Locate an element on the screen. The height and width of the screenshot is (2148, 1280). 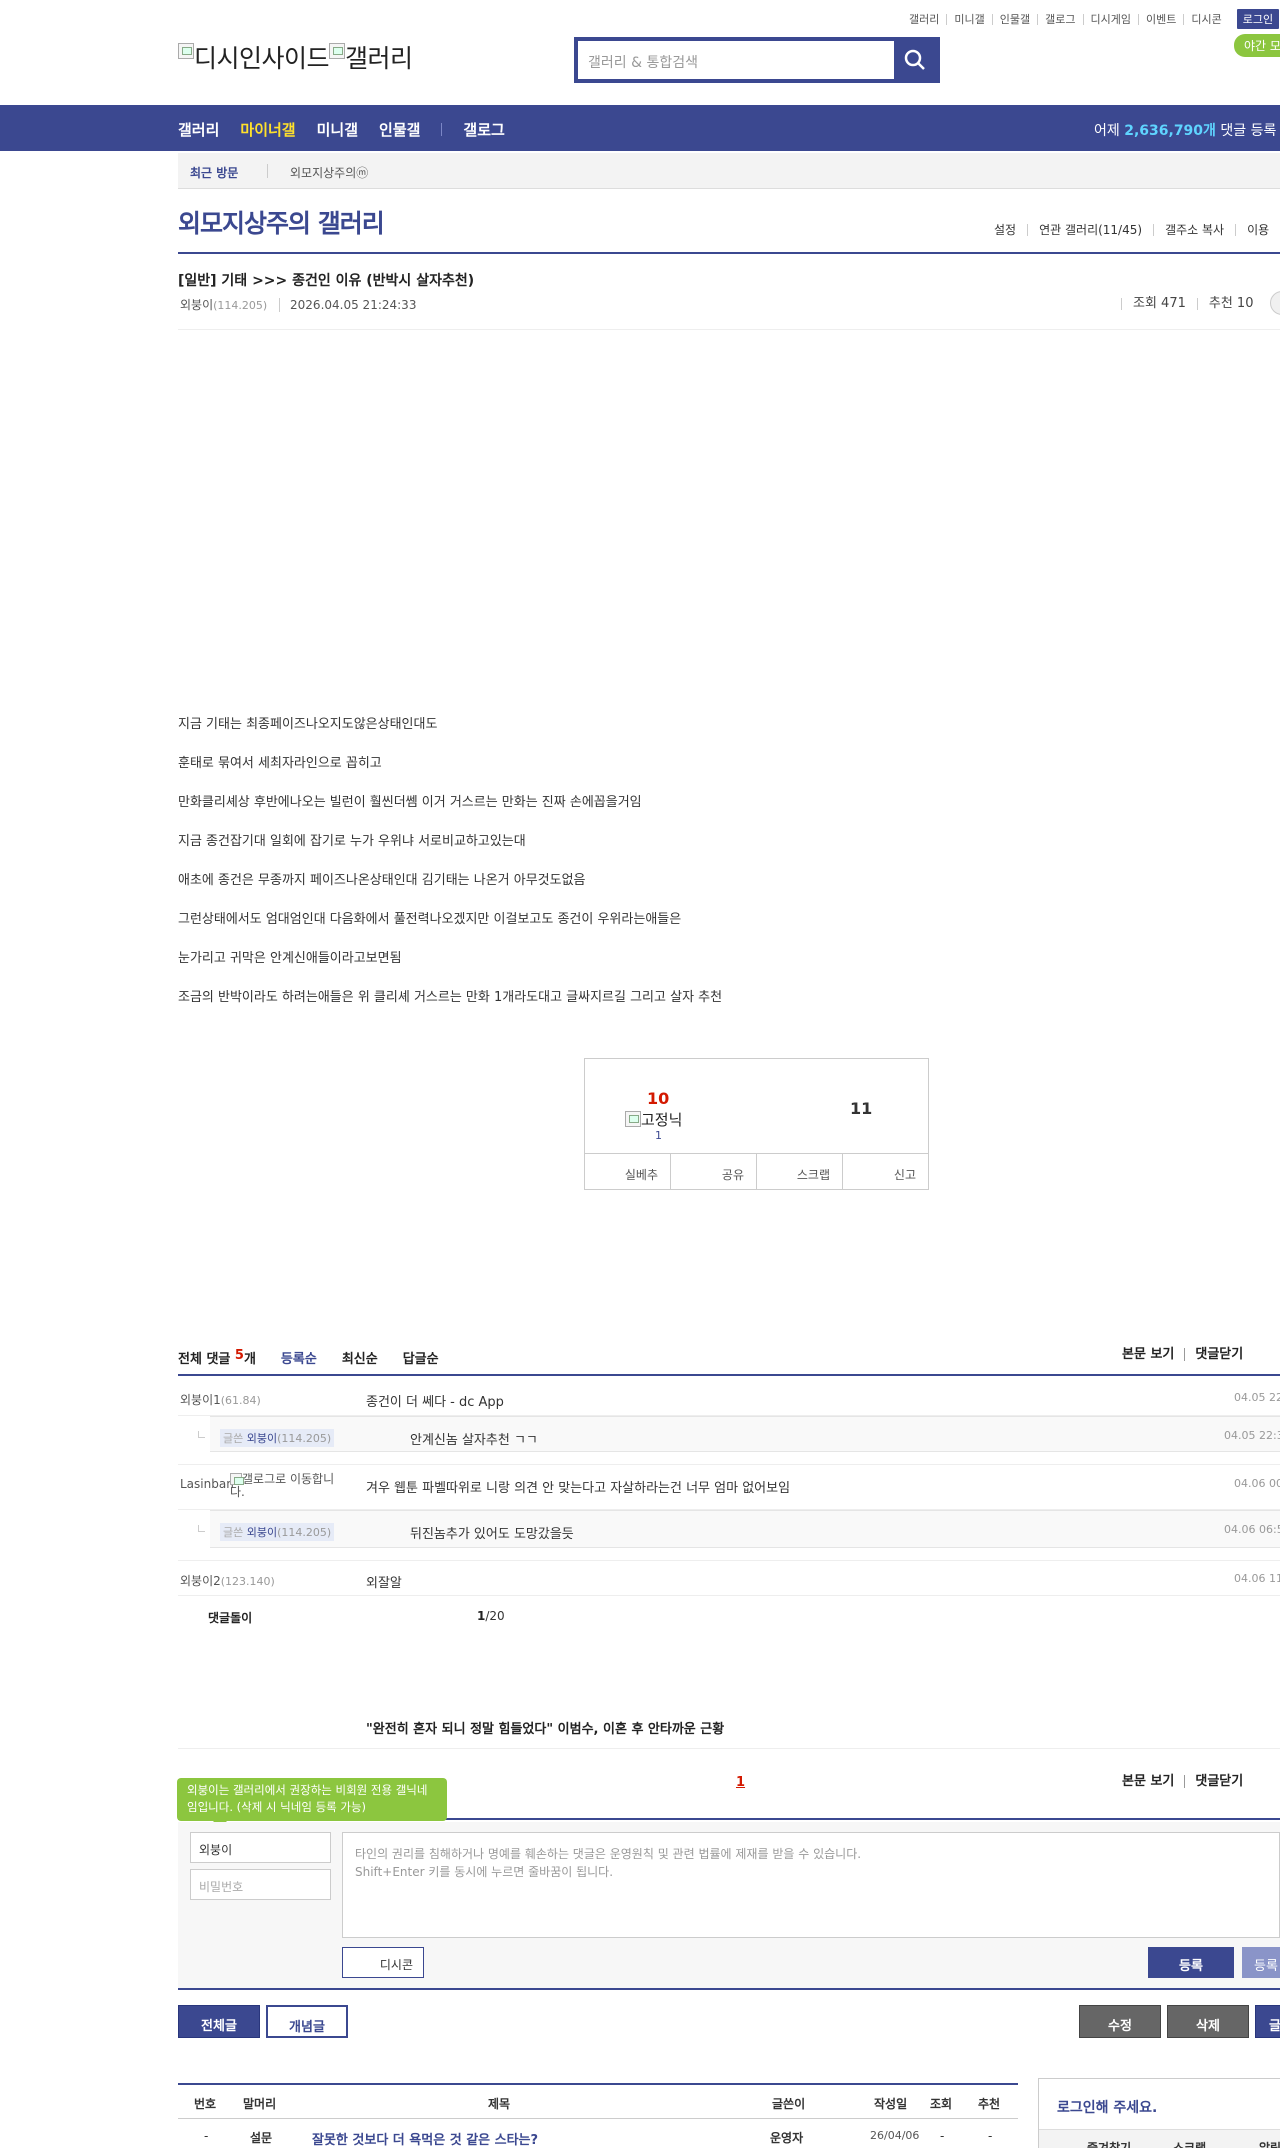
search-button is located at coordinates (915, 60).